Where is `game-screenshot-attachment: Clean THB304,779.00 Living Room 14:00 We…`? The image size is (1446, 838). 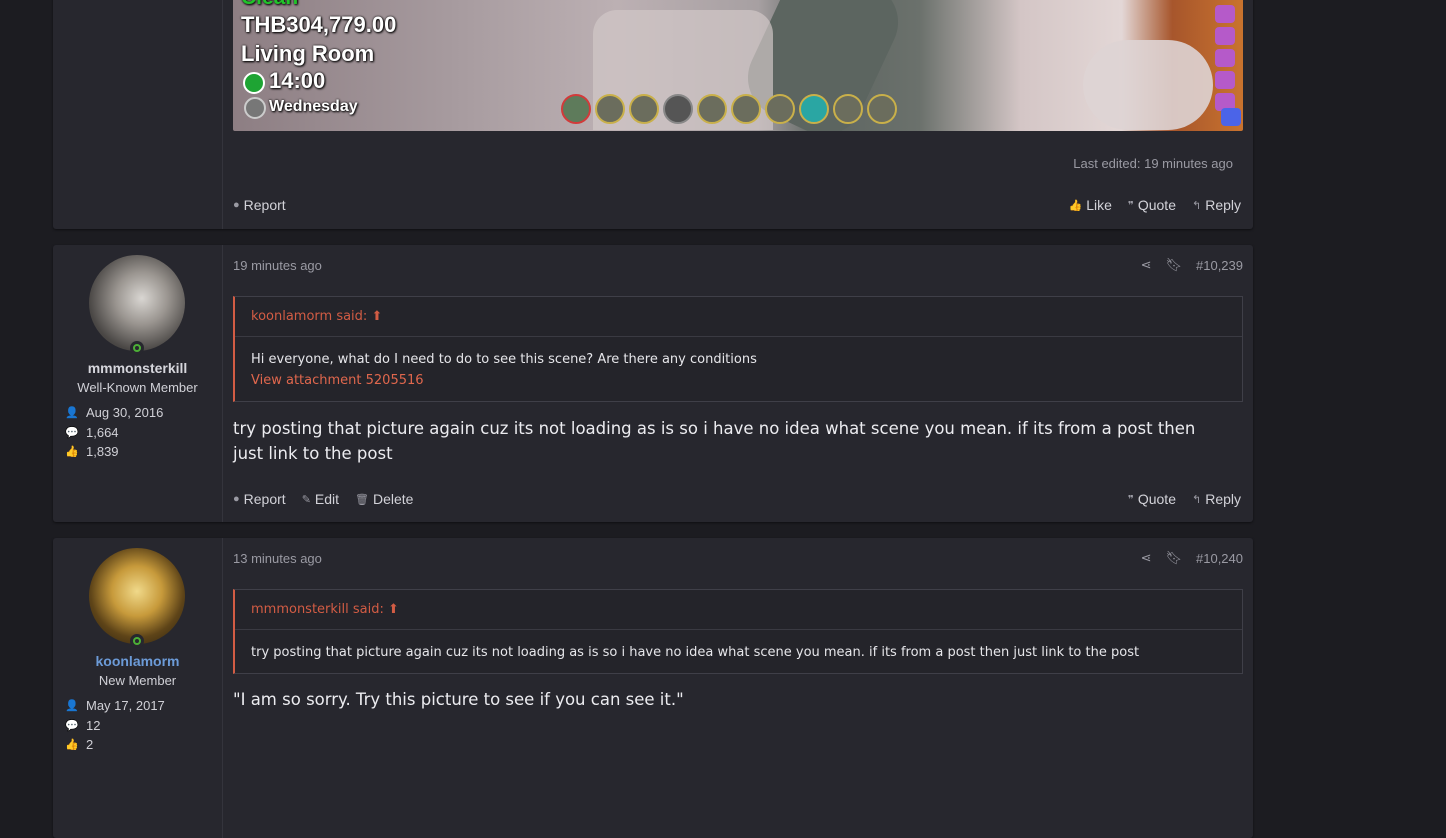 game-screenshot-attachment: Clean THB304,779.00 Living Room 14:00 We… is located at coordinates (738, 65).